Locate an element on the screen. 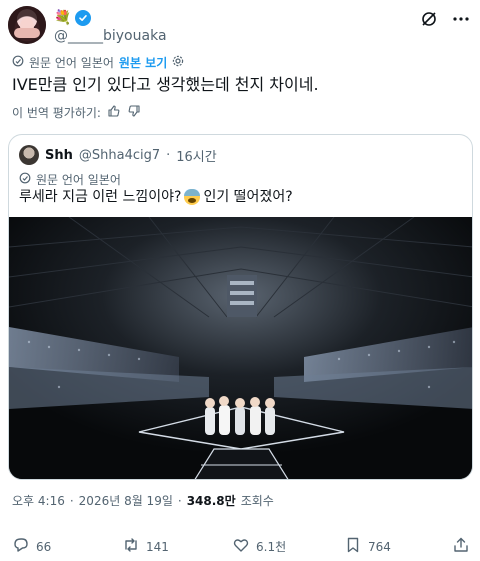  quoted-time: 16시간 is located at coordinates (196, 157).